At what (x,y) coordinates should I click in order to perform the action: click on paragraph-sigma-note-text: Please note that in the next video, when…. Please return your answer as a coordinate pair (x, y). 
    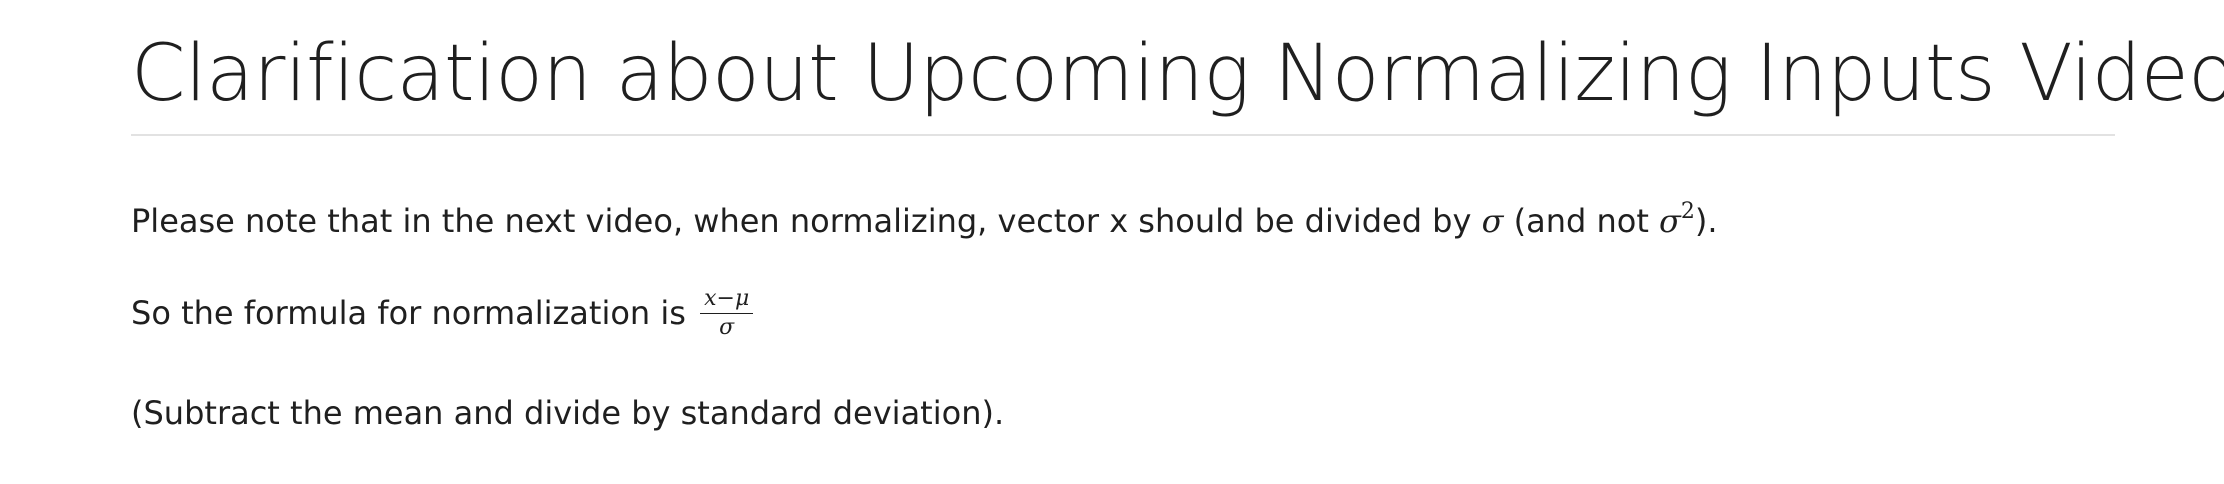
    Looking at the image, I should click on (806, 221).